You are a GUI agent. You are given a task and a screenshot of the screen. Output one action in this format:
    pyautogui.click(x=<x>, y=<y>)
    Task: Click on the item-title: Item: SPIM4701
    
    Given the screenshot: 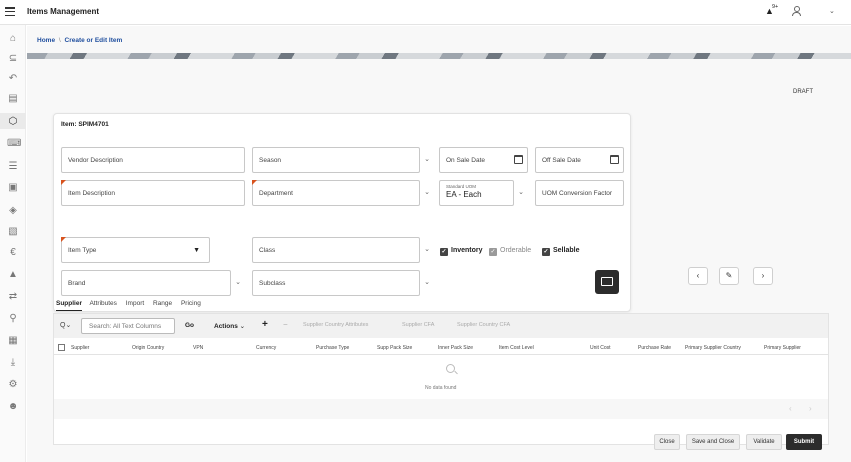 What is the action you would take?
    pyautogui.click(x=85, y=124)
    